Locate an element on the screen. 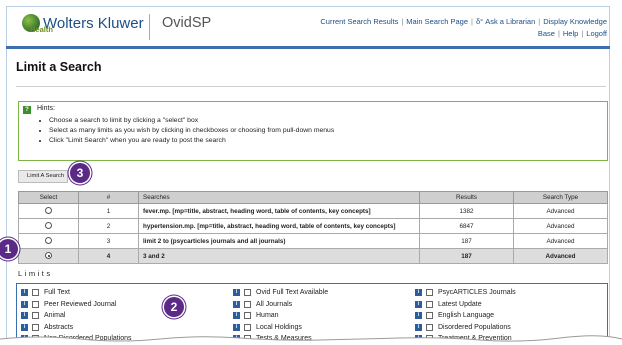  torn-edge is located at coordinates (311, 340).